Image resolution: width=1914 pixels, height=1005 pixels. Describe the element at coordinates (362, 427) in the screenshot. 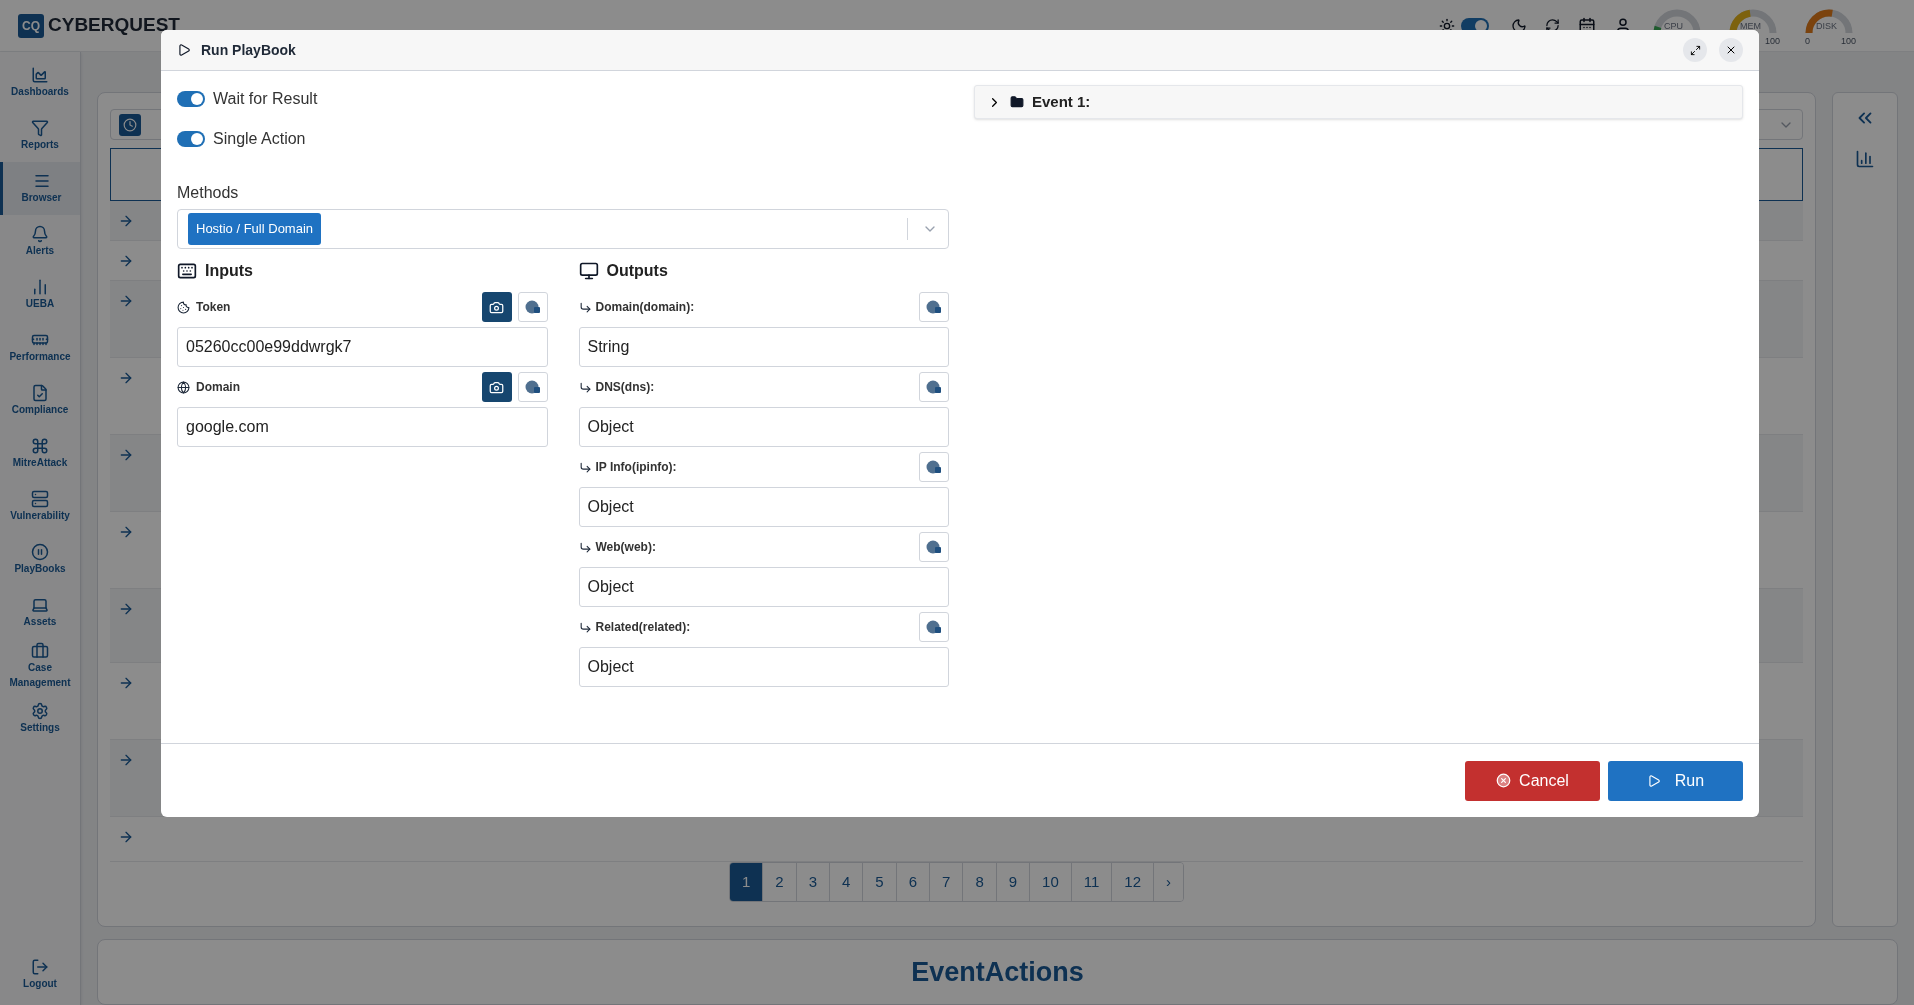

I see `input-field: google.com` at that location.